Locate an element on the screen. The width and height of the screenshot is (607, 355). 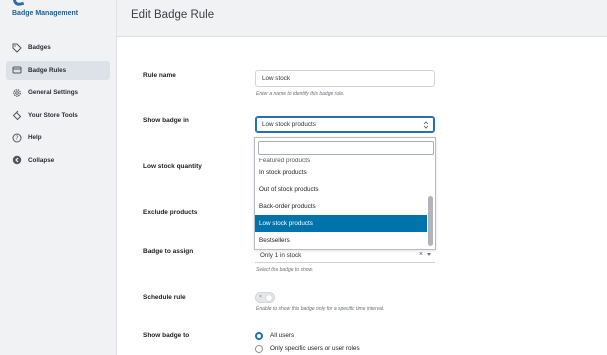
dropdown-scroll-thumb is located at coordinates (430, 221).